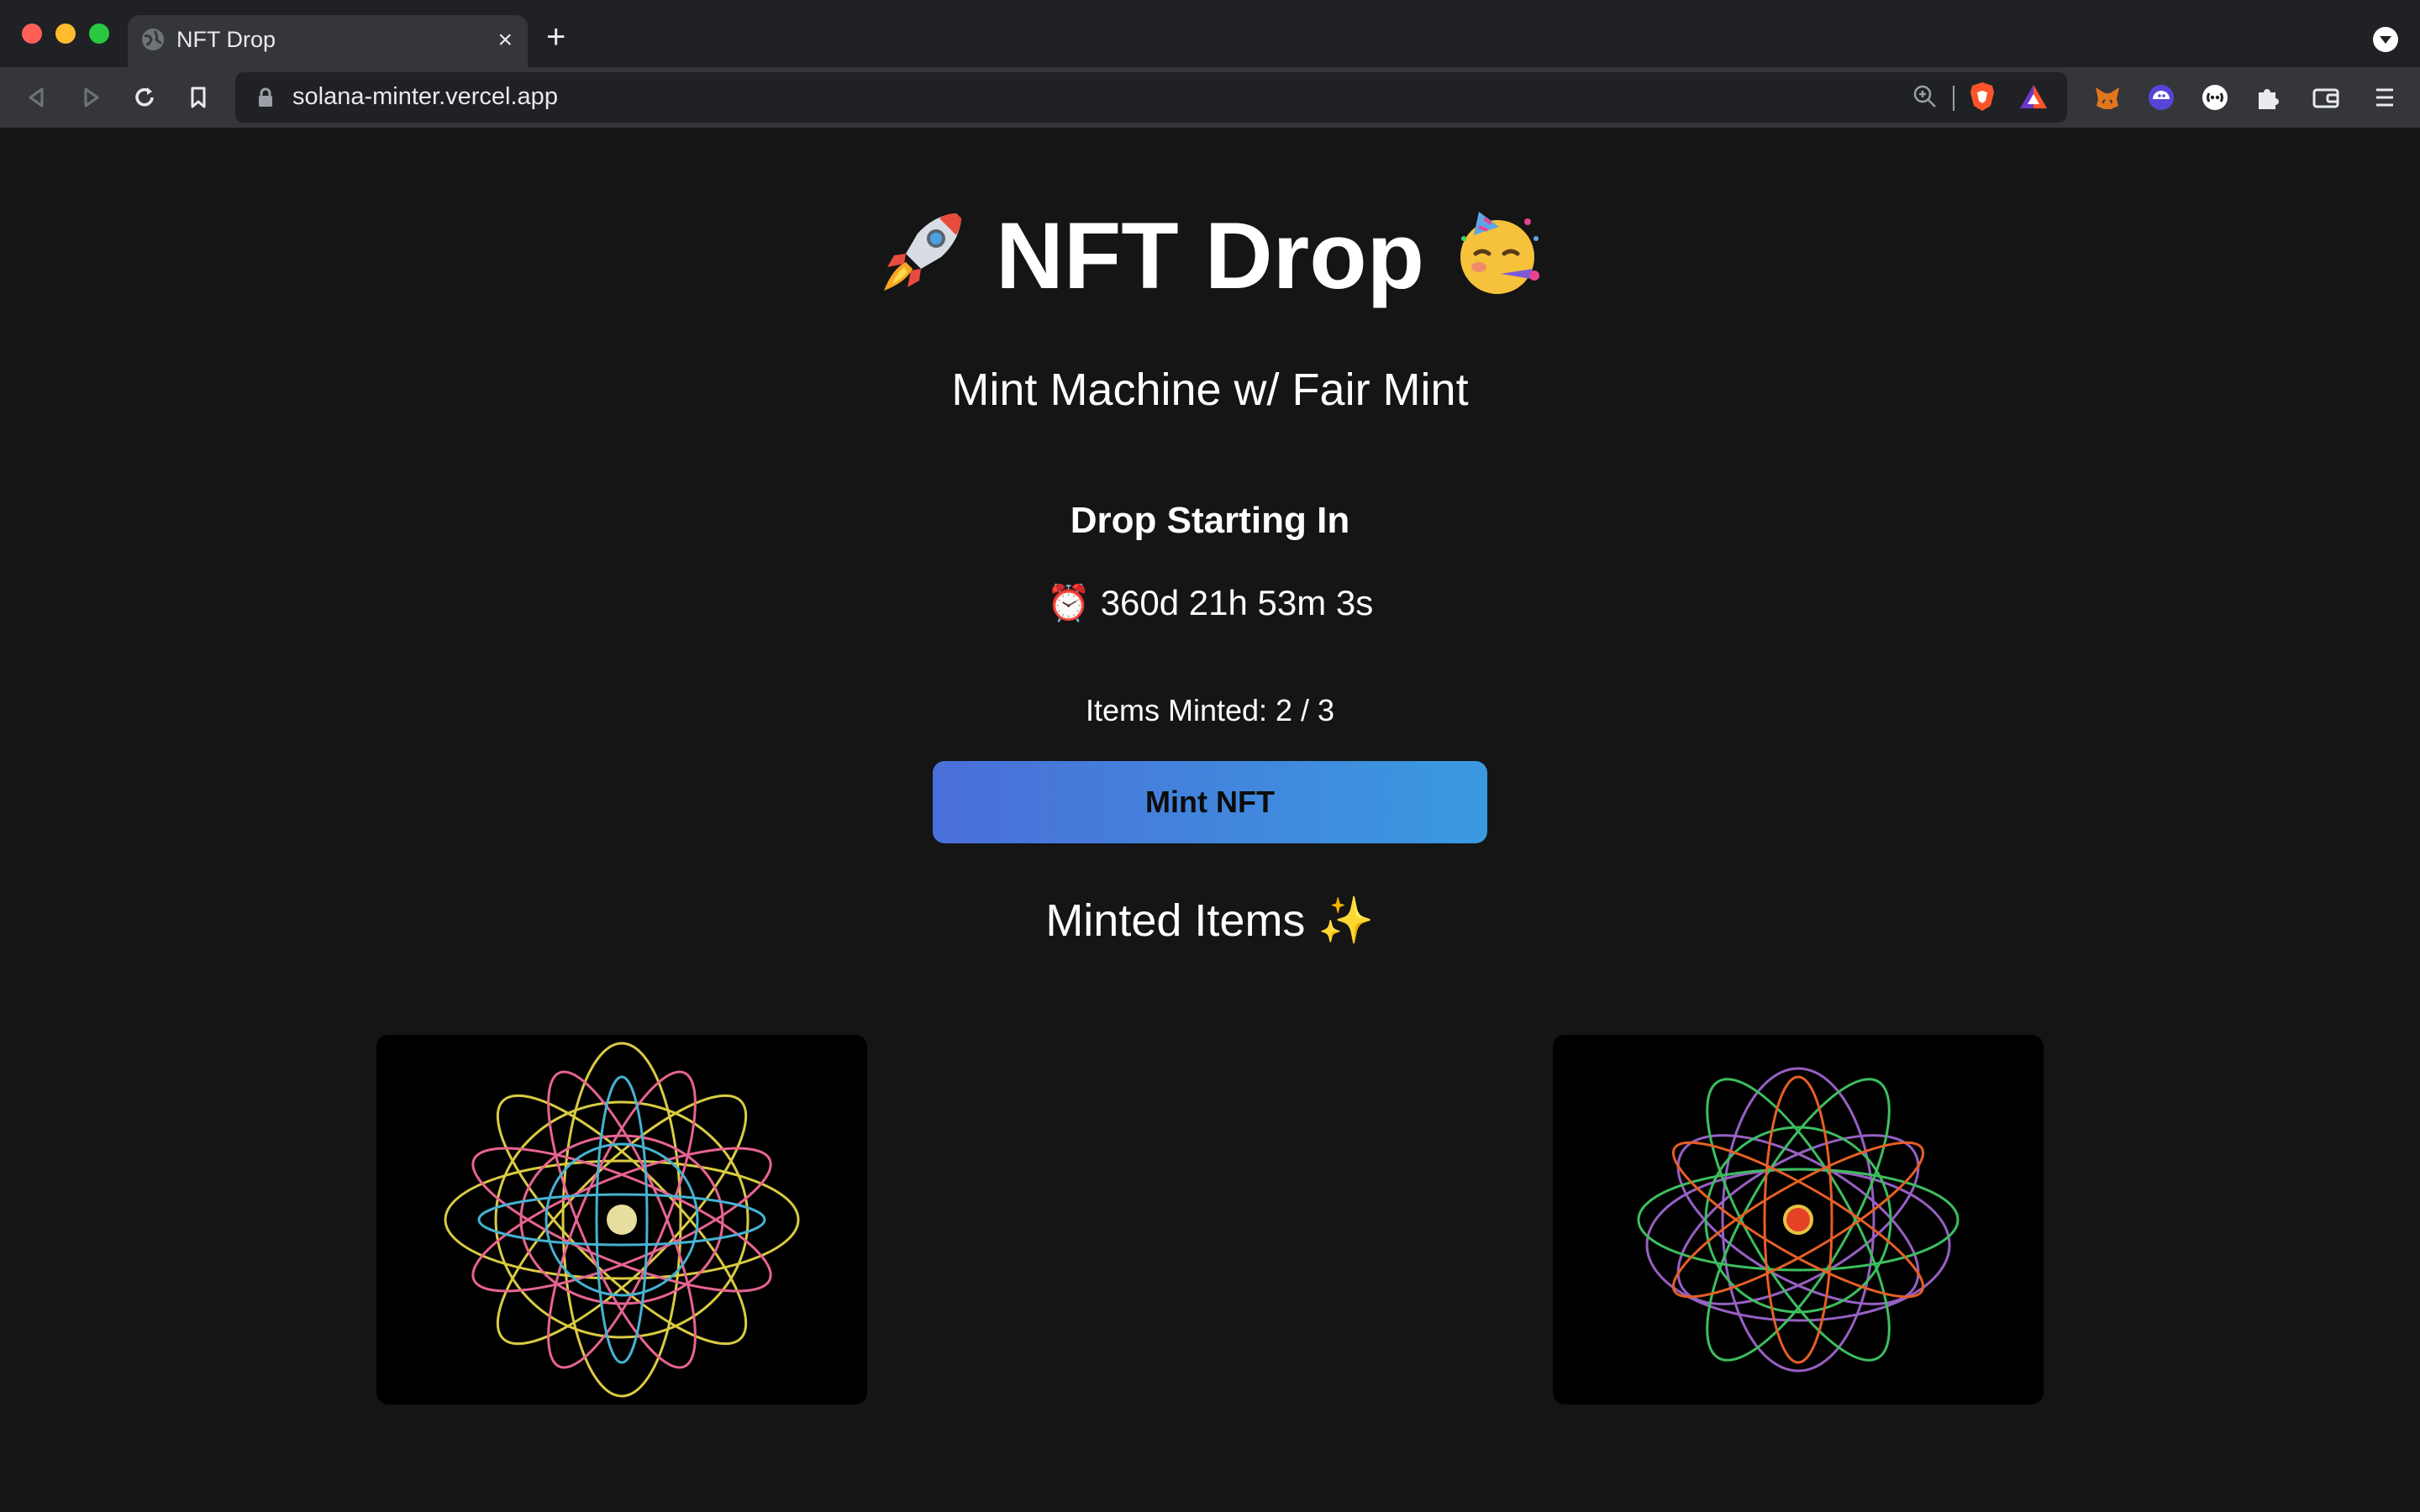 The height and width of the screenshot is (1512, 2420). What do you see at coordinates (2107, 97) in the screenshot?
I see `metamask-icon` at bounding box center [2107, 97].